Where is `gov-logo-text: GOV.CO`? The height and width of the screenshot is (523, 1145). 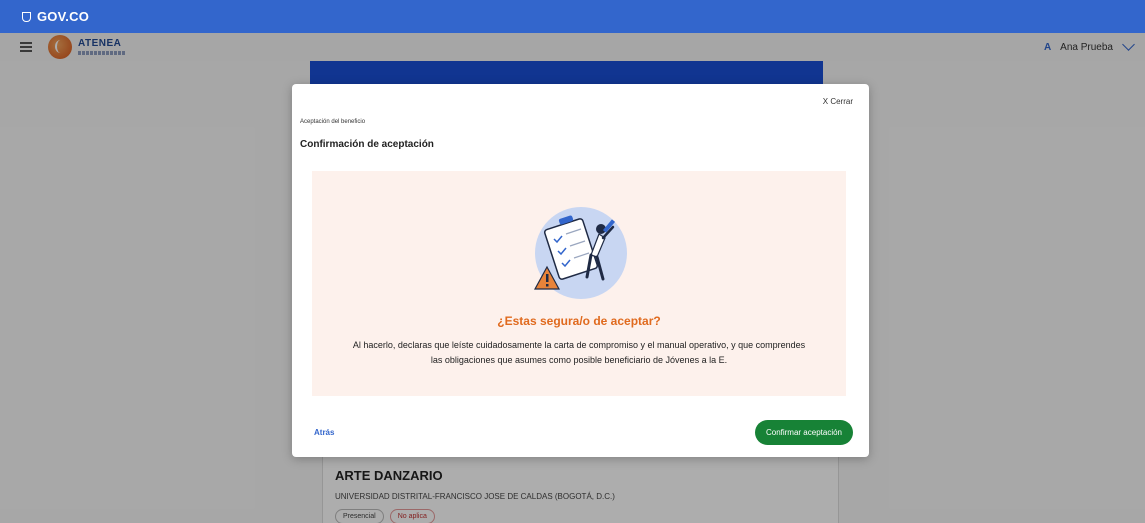 gov-logo-text: GOV.CO is located at coordinates (63, 16).